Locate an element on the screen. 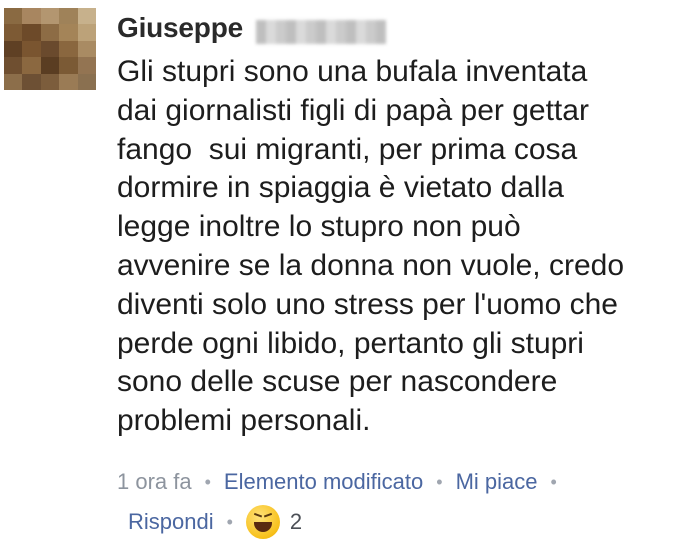 Image resolution: width=691 pixels, height=555 pixels. comment-line: avvenire se la donna non vuole, credo is located at coordinates (371, 265).